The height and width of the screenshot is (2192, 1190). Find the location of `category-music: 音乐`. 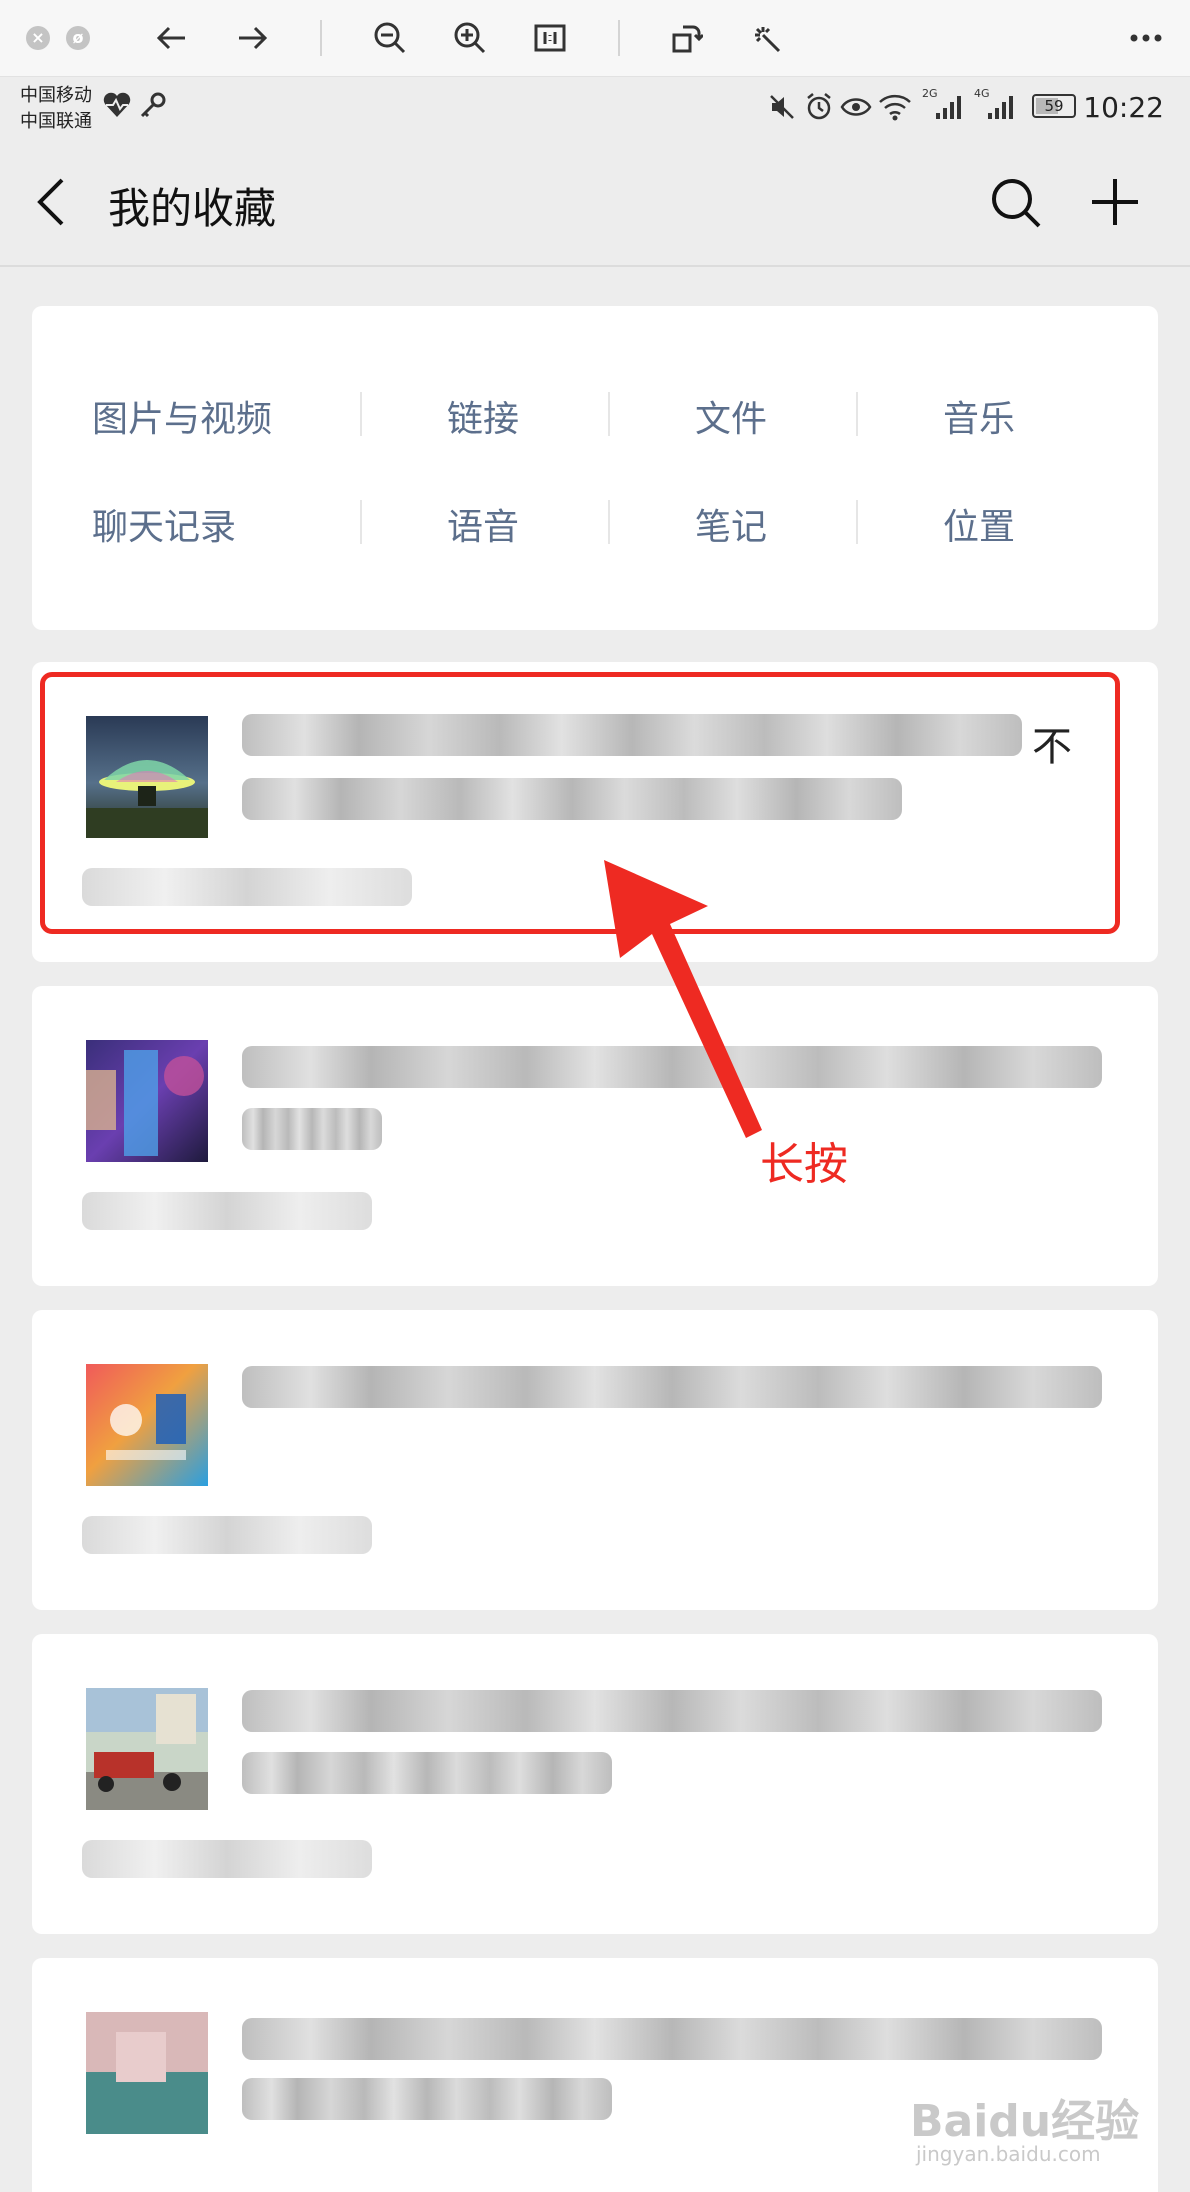

category-music: 音乐 is located at coordinates (979, 416).